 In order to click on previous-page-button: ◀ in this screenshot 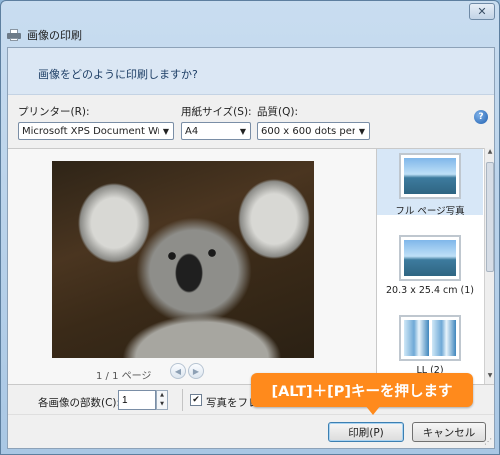, I will do `click(178, 371)`.